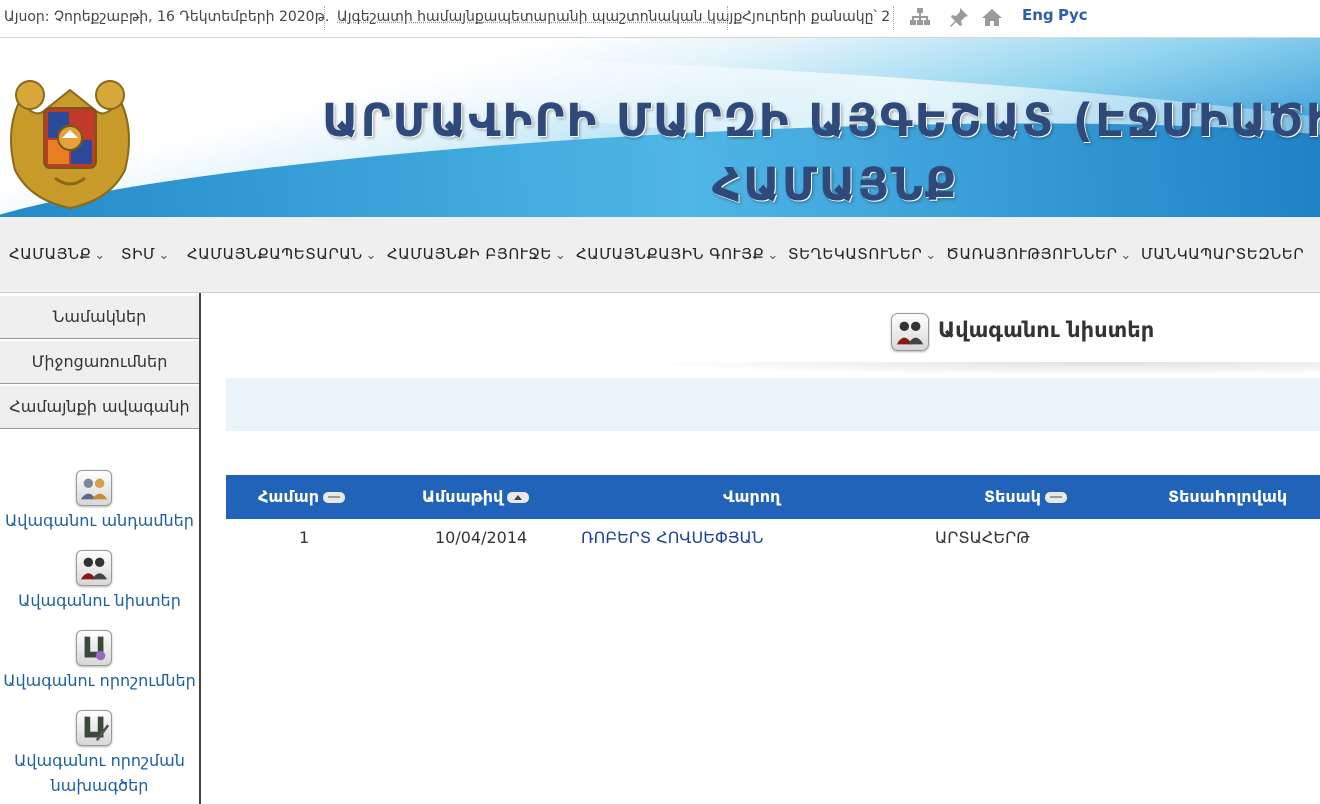 The height and width of the screenshot is (804, 1320). I want to click on nav-label: ՀԱՄԱՅՆՔ, so click(50, 254).